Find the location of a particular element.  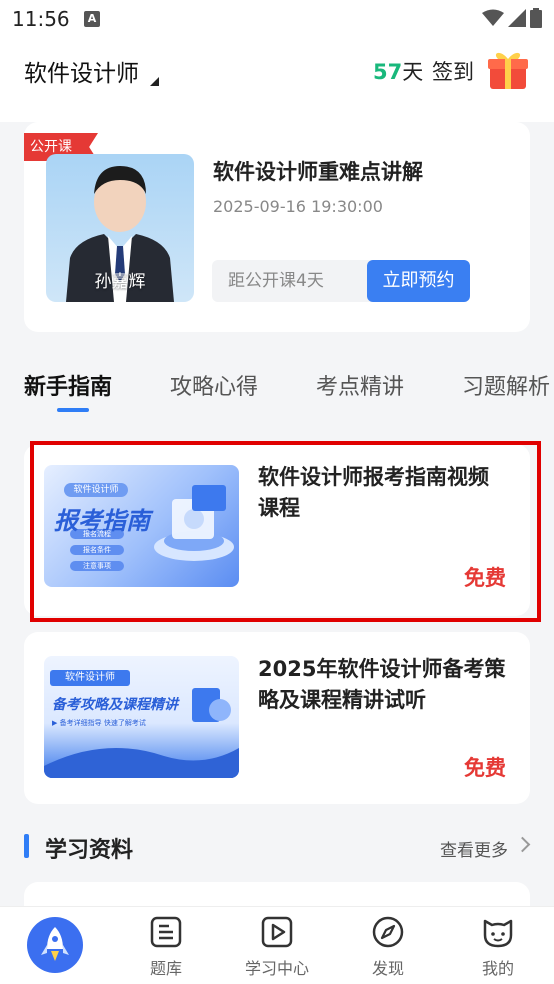

teacher-photo: 孙嘉辉 is located at coordinates (120, 228).